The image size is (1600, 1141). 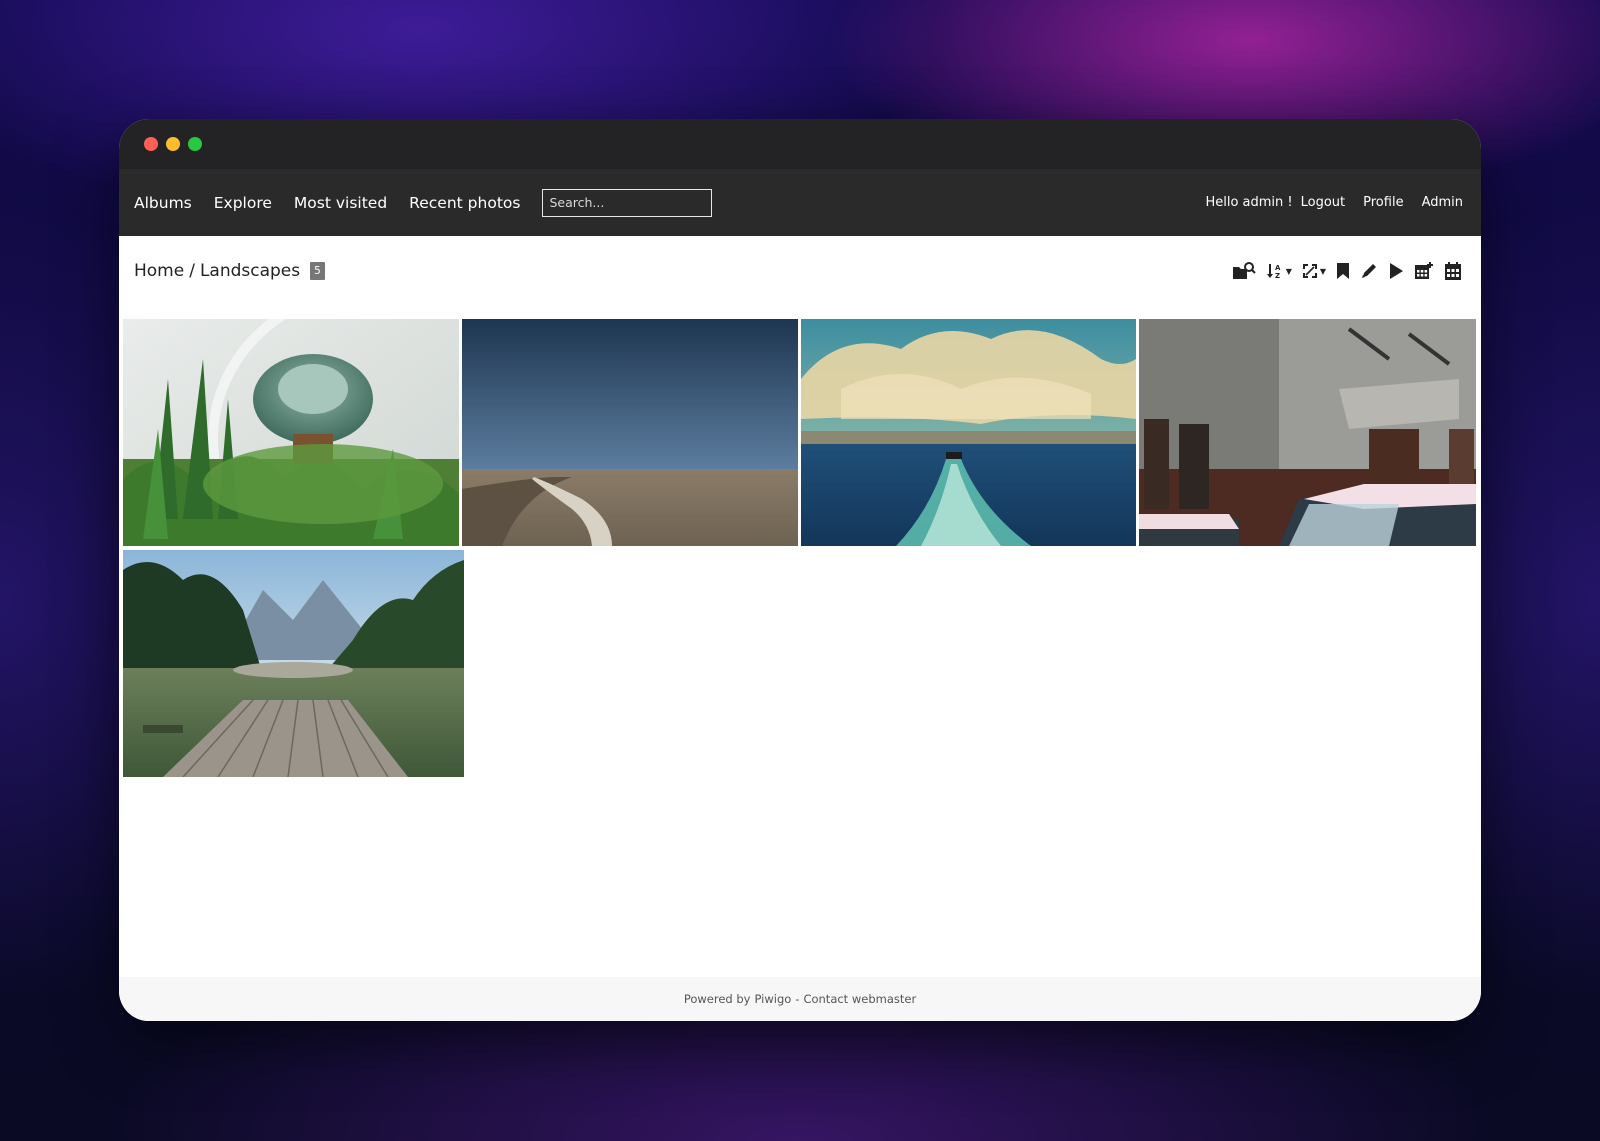 What do you see at coordinates (151, 144) in the screenshot?
I see `close-window-button` at bounding box center [151, 144].